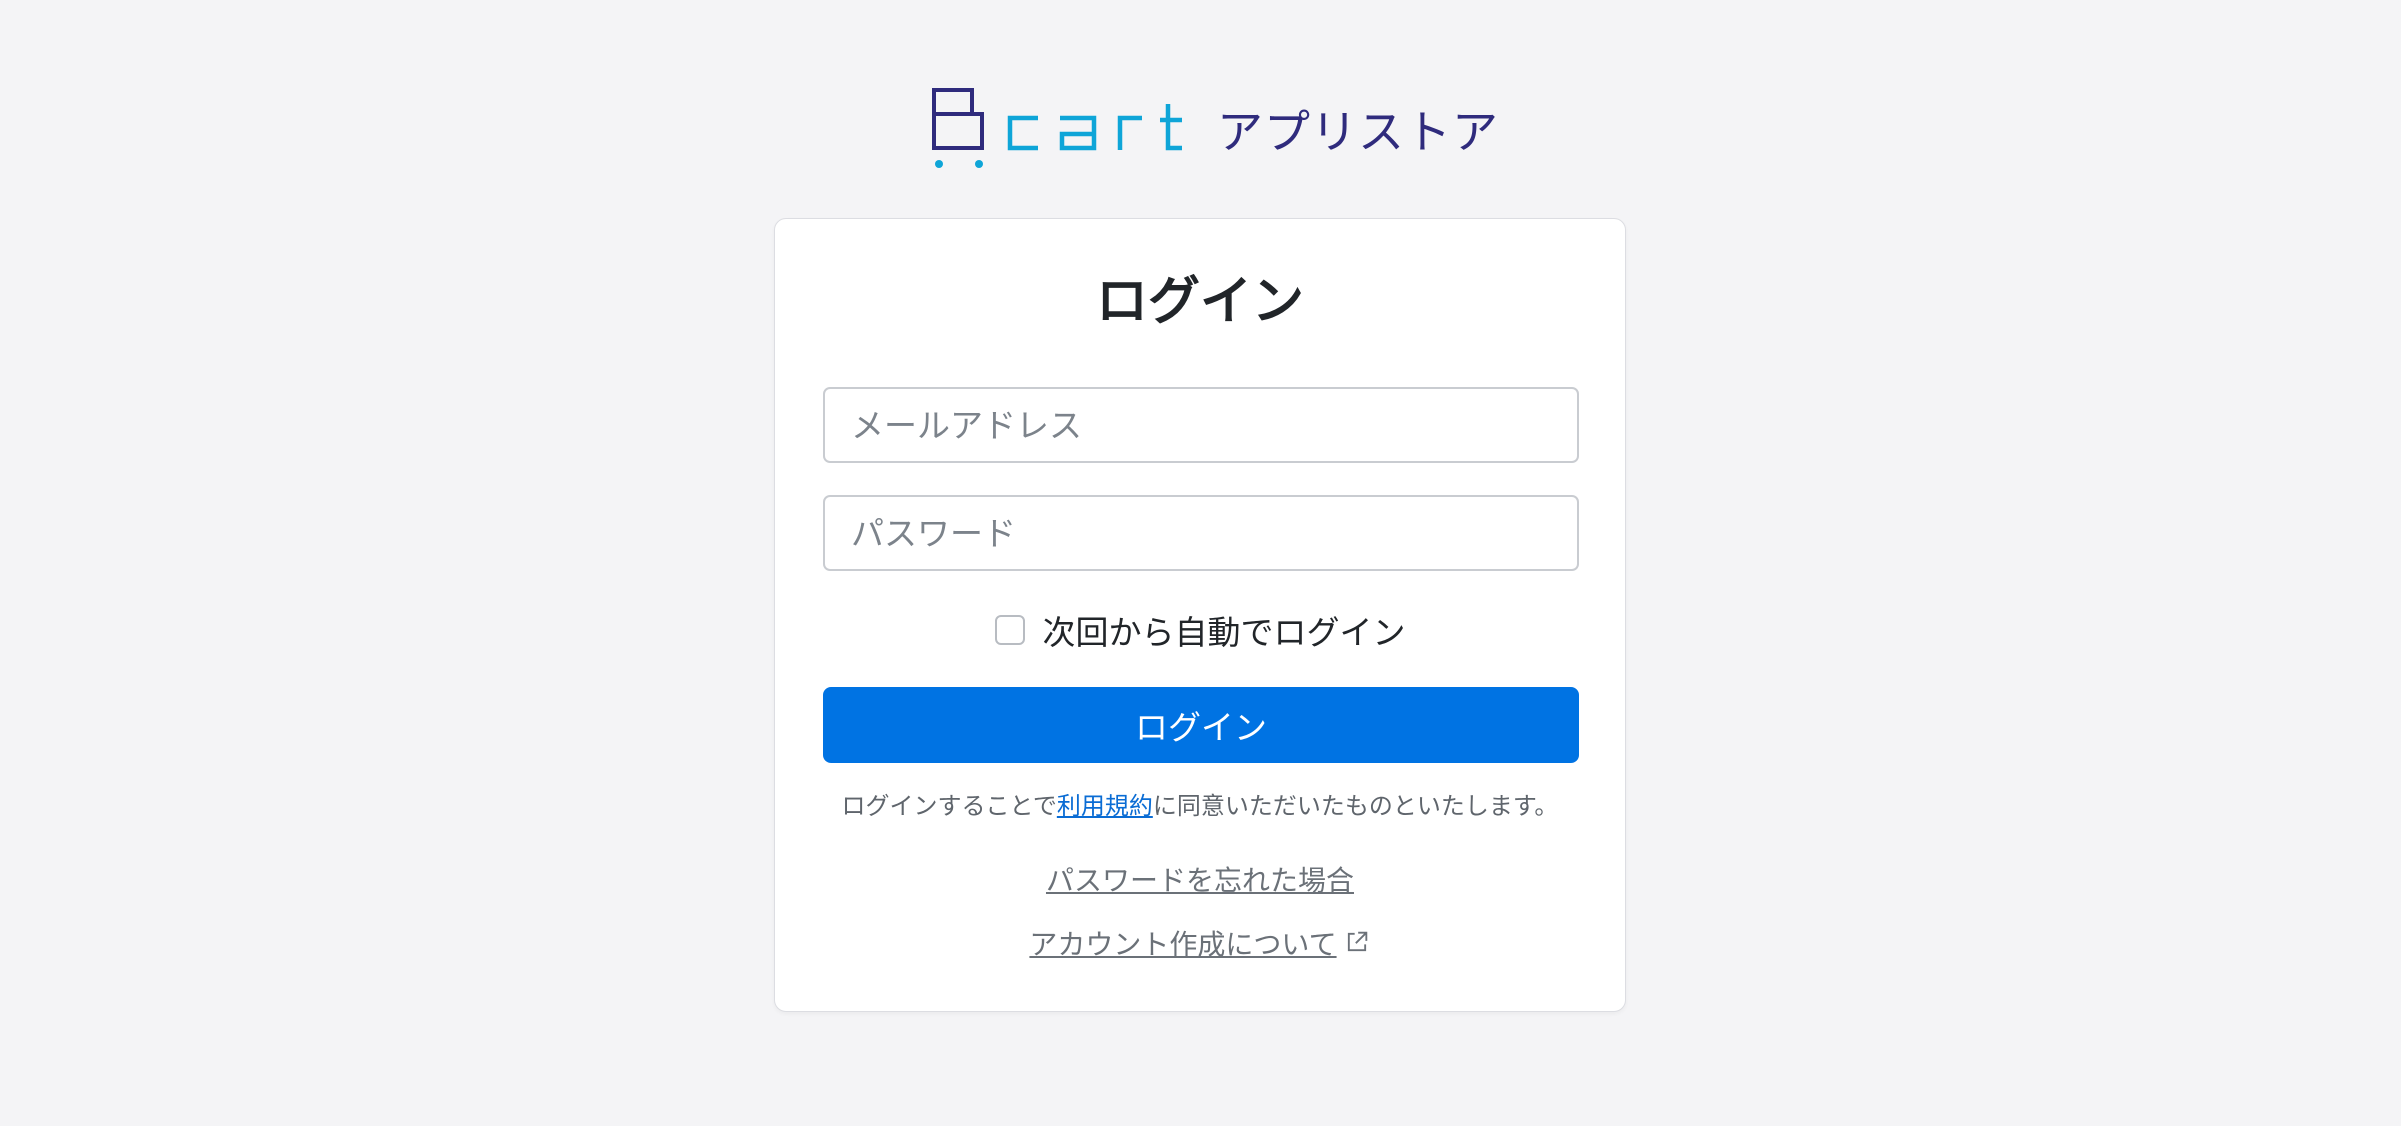  Describe the element at coordinates (1355, 806) in the screenshot. I see `terms-suffix: に同意いただいたものといたします。` at that location.